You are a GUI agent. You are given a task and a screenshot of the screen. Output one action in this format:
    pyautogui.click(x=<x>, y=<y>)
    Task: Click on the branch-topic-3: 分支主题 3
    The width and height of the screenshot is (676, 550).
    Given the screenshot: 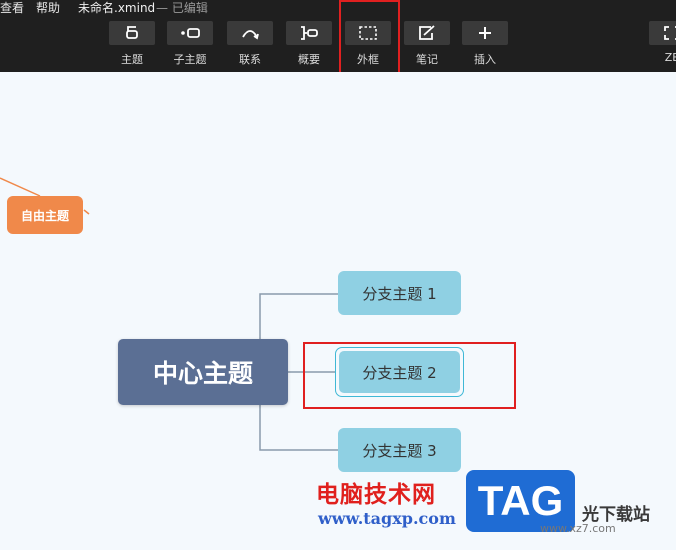 What is the action you would take?
    pyautogui.click(x=399, y=450)
    